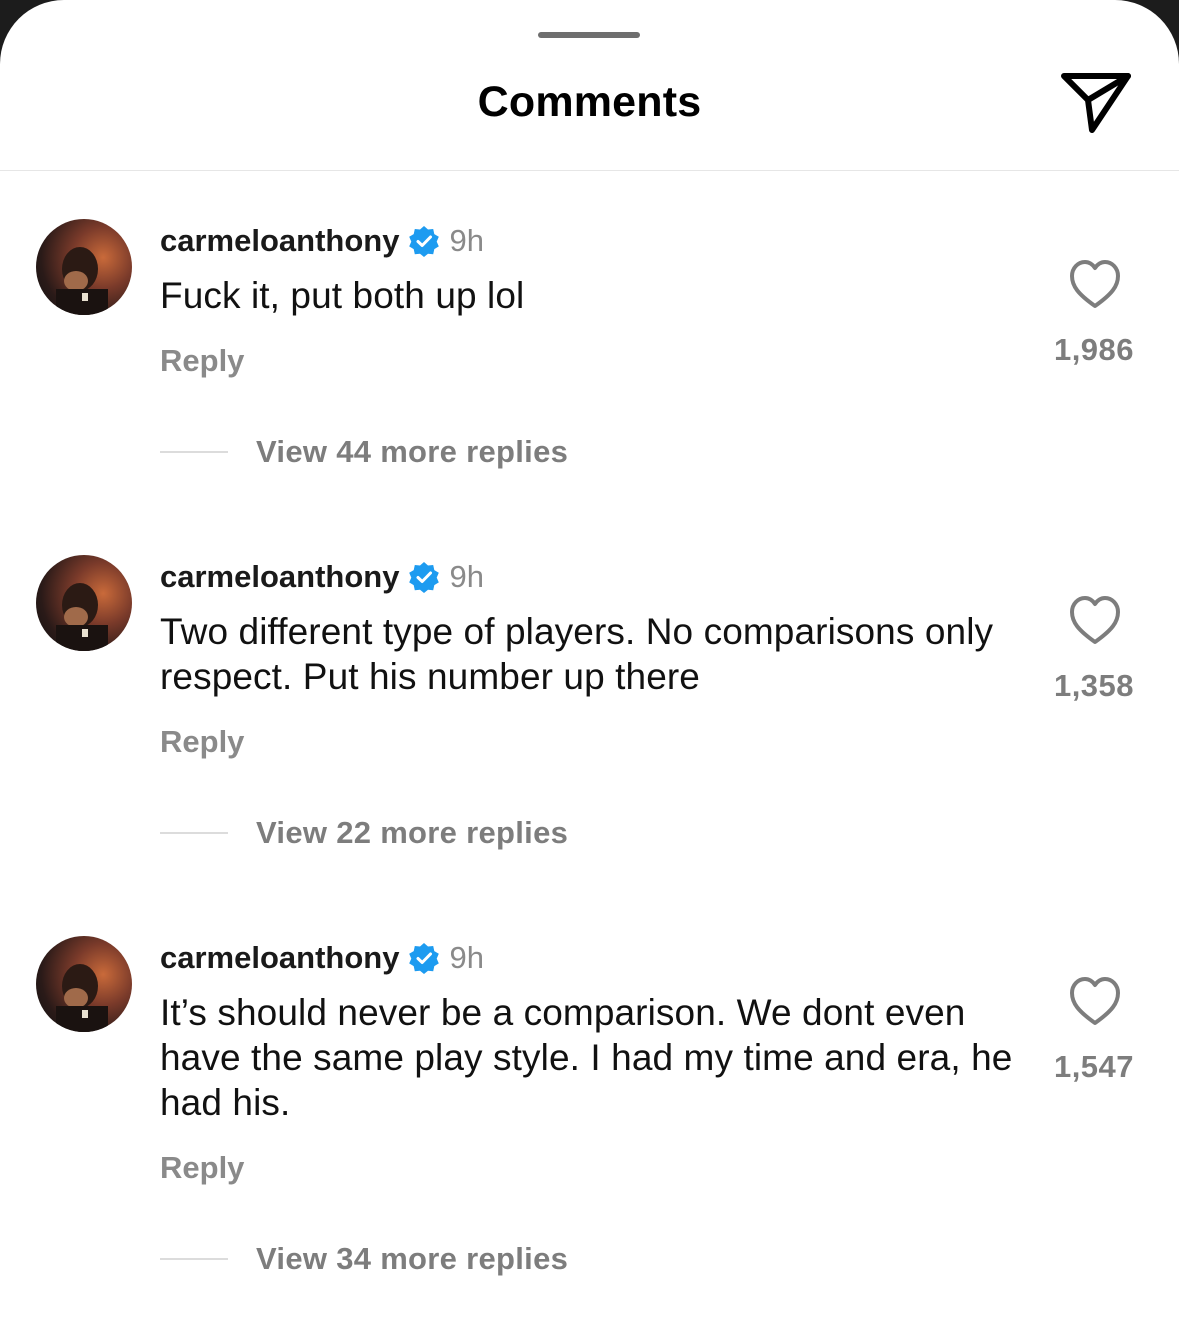 The height and width of the screenshot is (1338, 1179). I want to click on comment-text: Fuck it, put both up lol, so click(342, 295).